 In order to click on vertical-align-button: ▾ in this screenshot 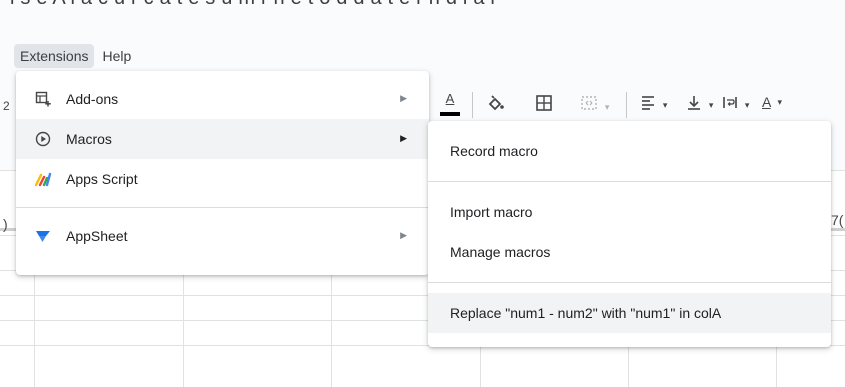, I will do `click(699, 103)`.